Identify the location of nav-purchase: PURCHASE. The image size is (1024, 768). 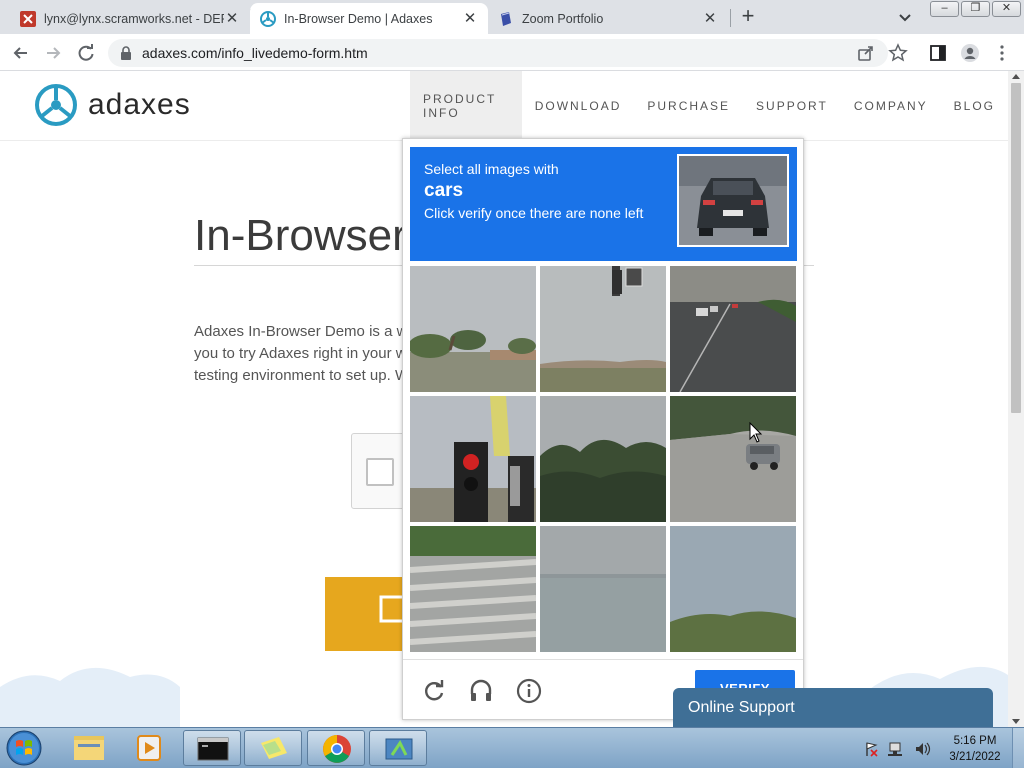
(688, 106).